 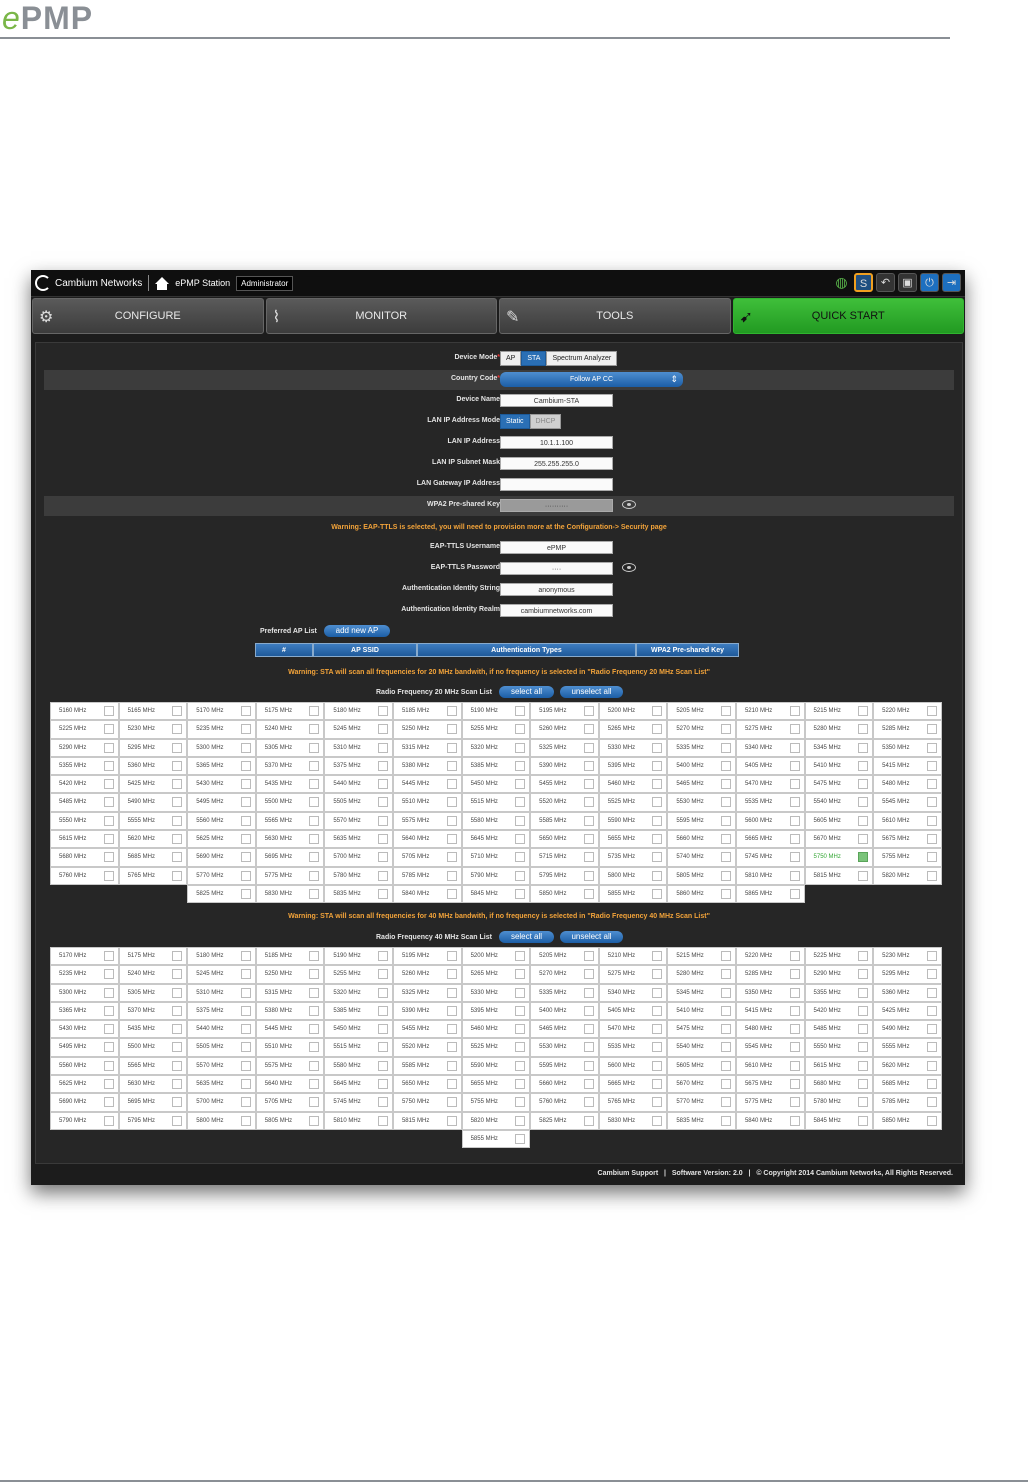 I want to click on frequency-option: 5205 MHz, so click(x=701, y=711).